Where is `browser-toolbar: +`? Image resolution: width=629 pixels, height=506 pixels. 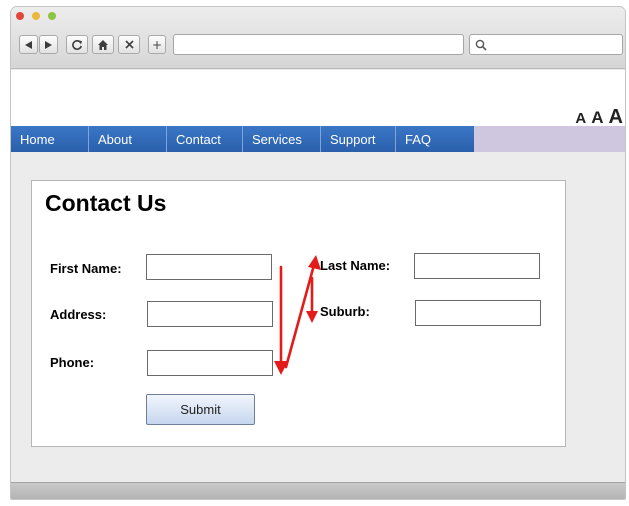 browser-toolbar: + is located at coordinates (318, 38).